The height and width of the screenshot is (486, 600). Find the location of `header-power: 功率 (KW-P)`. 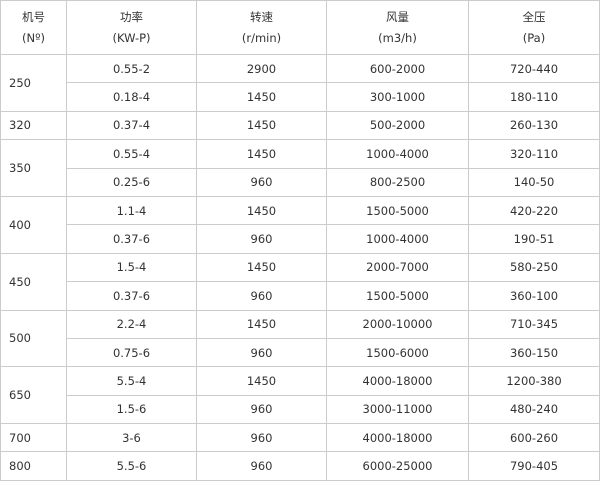

header-power: 功率 (KW-P) is located at coordinates (131, 27).